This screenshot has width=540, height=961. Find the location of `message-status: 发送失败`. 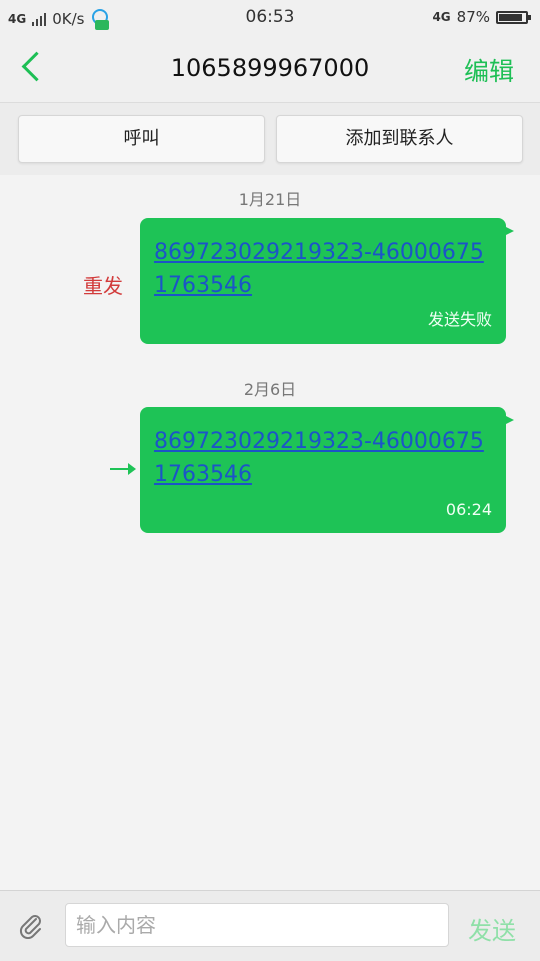

message-status: 发送失败 is located at coordinates (459, 319).